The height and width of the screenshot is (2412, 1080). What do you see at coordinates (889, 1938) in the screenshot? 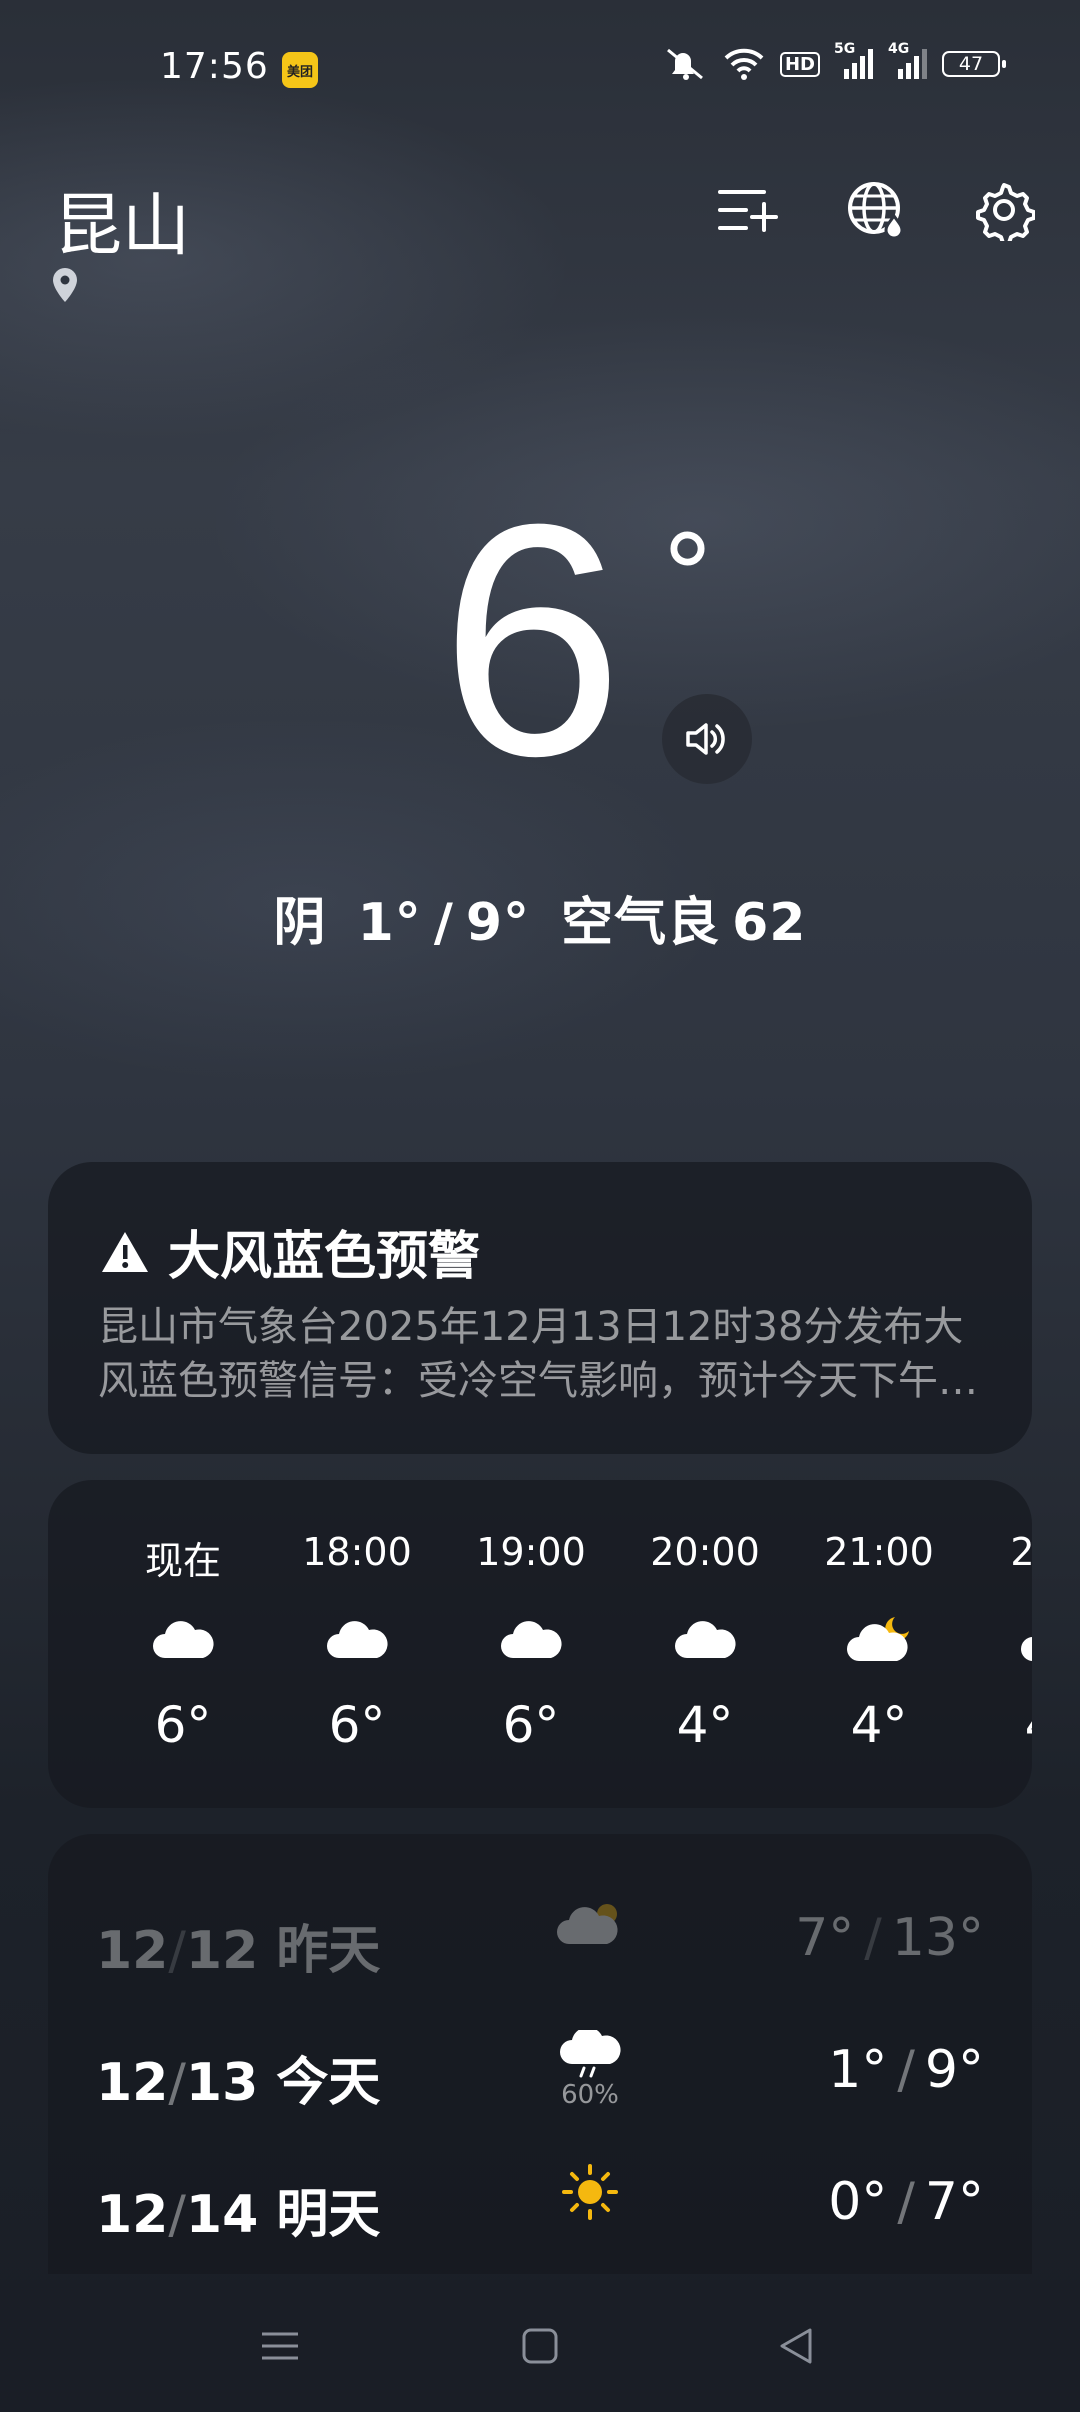
I see `daily-temp-range: 7°/13°` at bounding box center [889, 1938].